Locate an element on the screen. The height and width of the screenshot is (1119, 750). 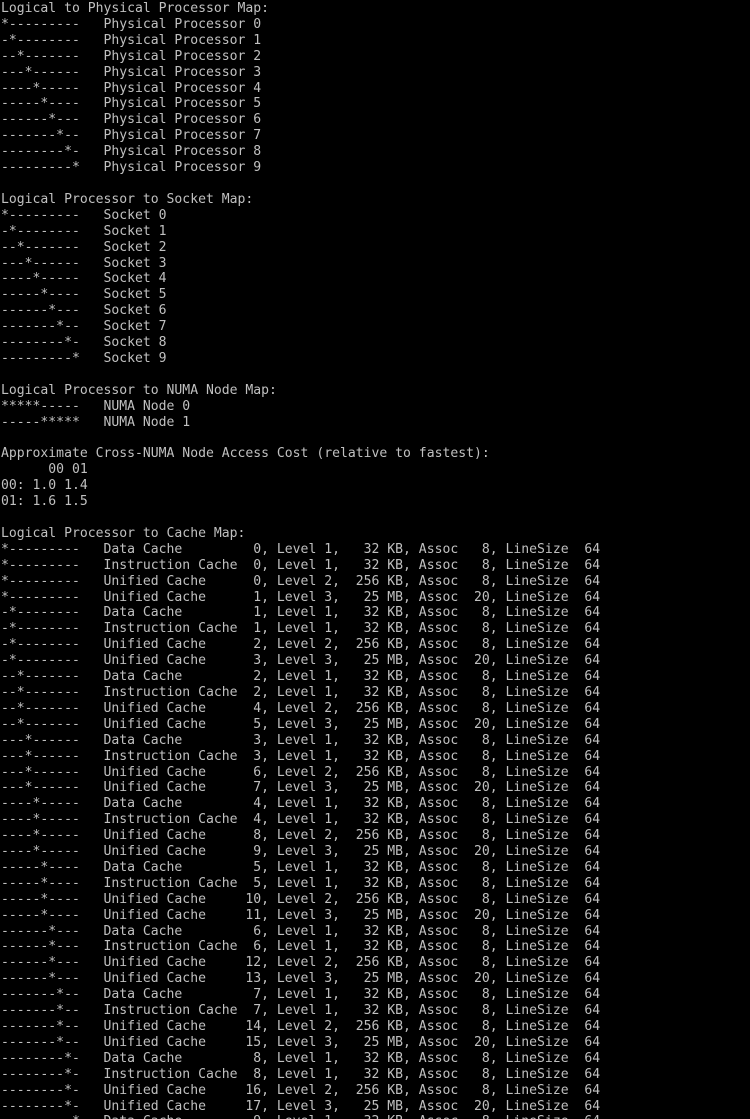
physical-processor-map-heading: Logical to Physical Processor Map: is located at coordinates (135, 8).